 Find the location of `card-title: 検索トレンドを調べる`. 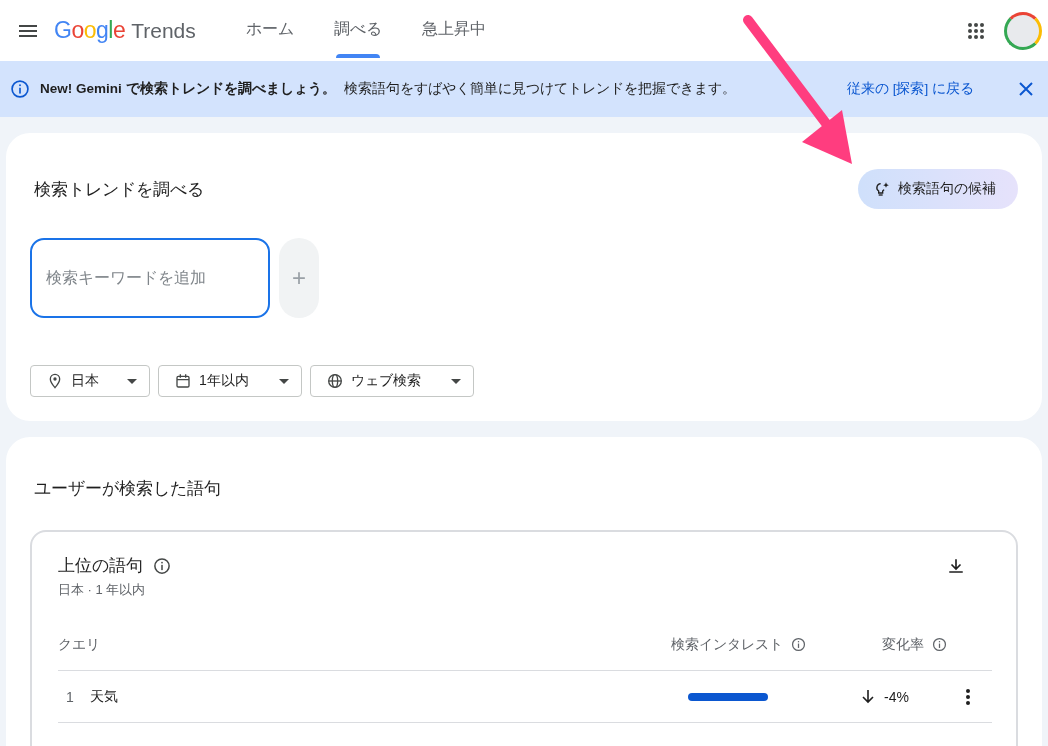

card-title: 検索トレンドを調べる is located at coordinates (119, 189).